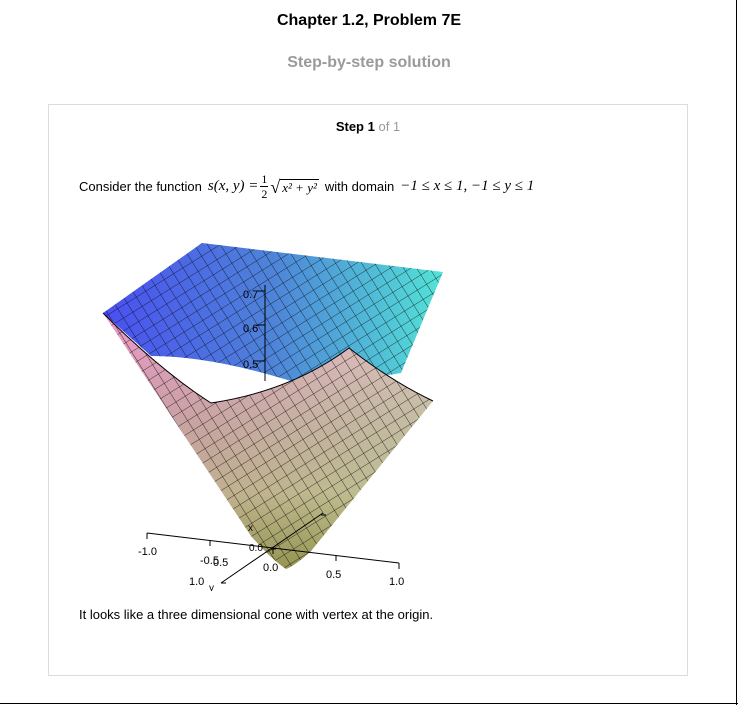 The height and width of the screenshot is (705, 738). What do you see at coordinates (211, 587) in the screenshot?
I see `y-axis-label: y` at bounding box center [211, 587].